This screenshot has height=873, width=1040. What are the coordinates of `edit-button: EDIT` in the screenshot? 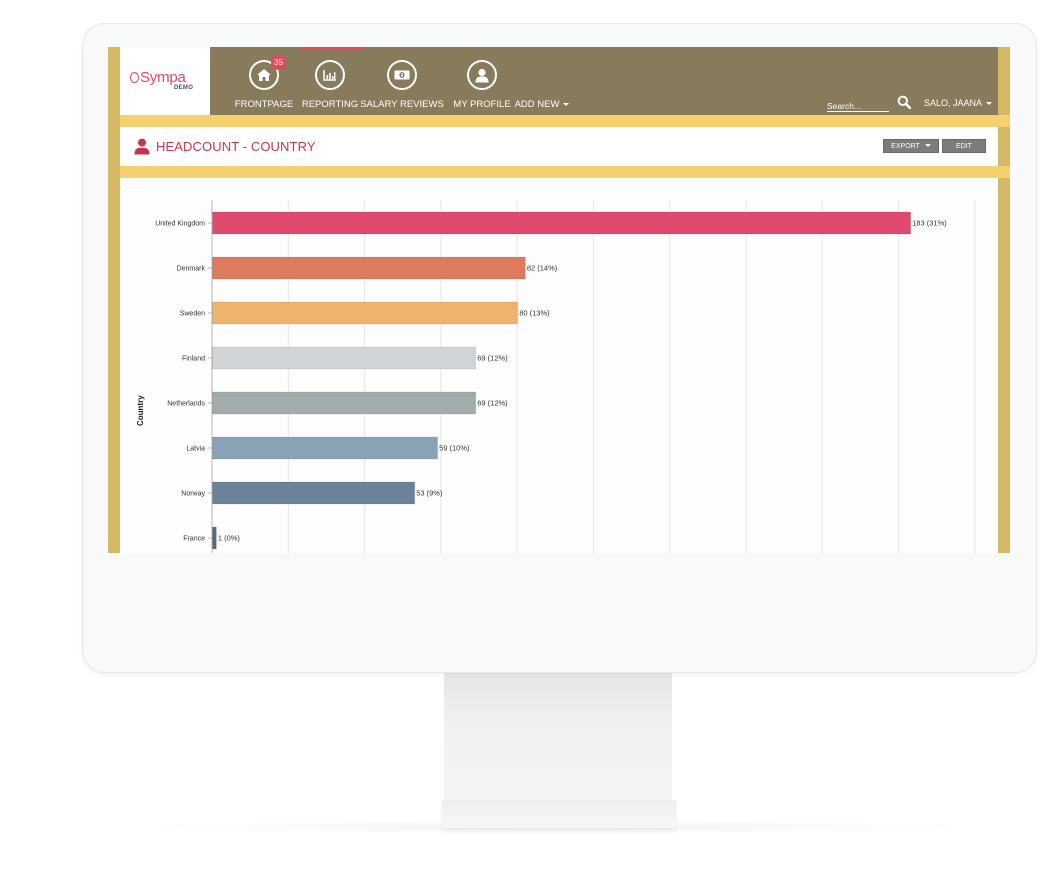 It's located at (964, 146).